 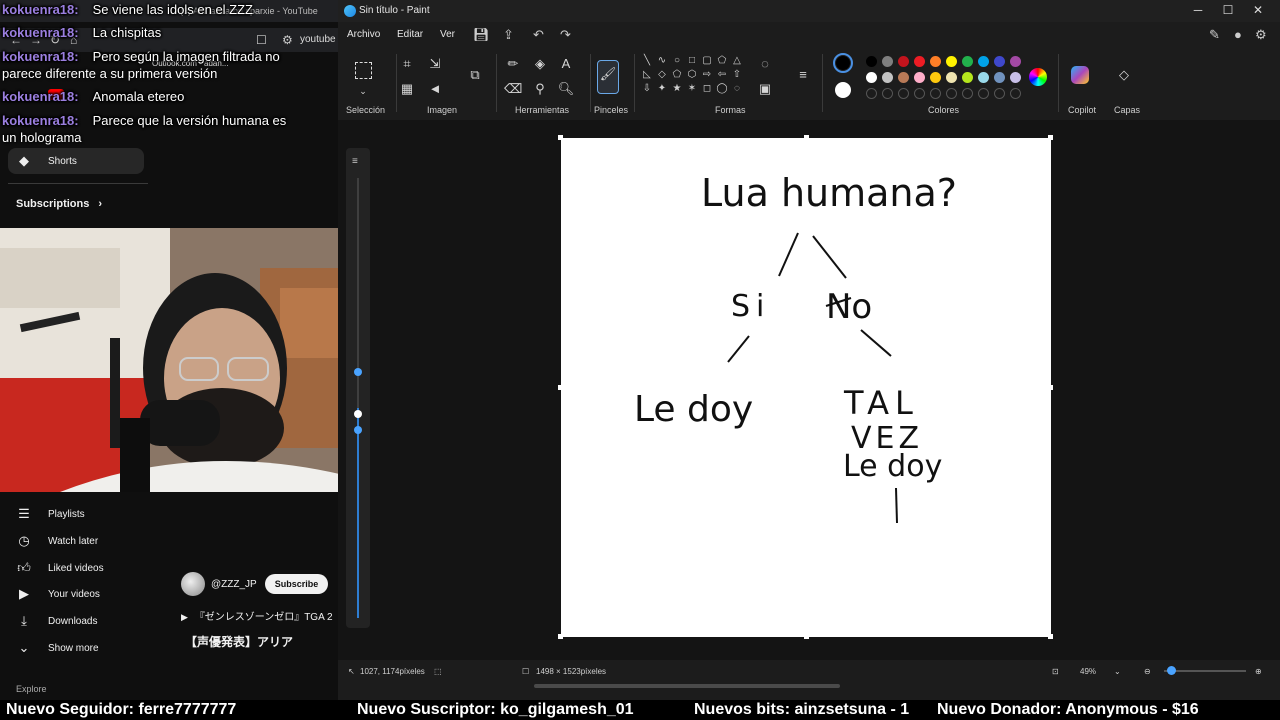 I want to click on bookmark-icon: ☐, so click(x=261, y=40).